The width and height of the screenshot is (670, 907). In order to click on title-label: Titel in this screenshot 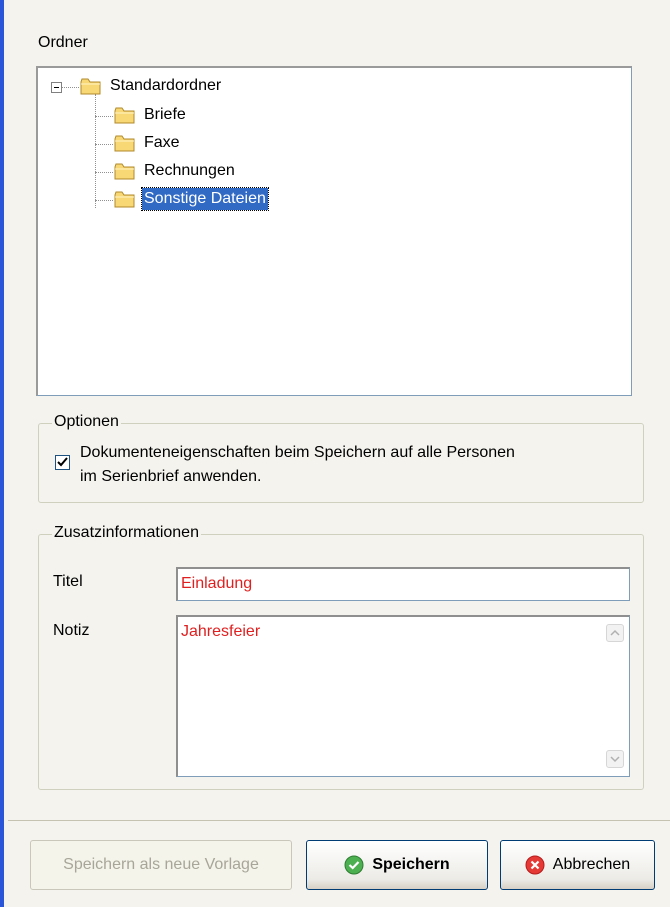, I will do `click(68, 581)`.